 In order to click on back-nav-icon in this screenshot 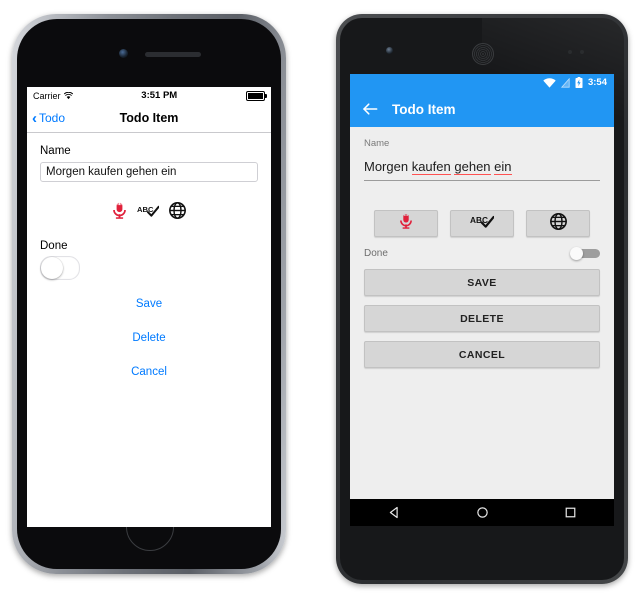, I will do `click(394, 512)`.